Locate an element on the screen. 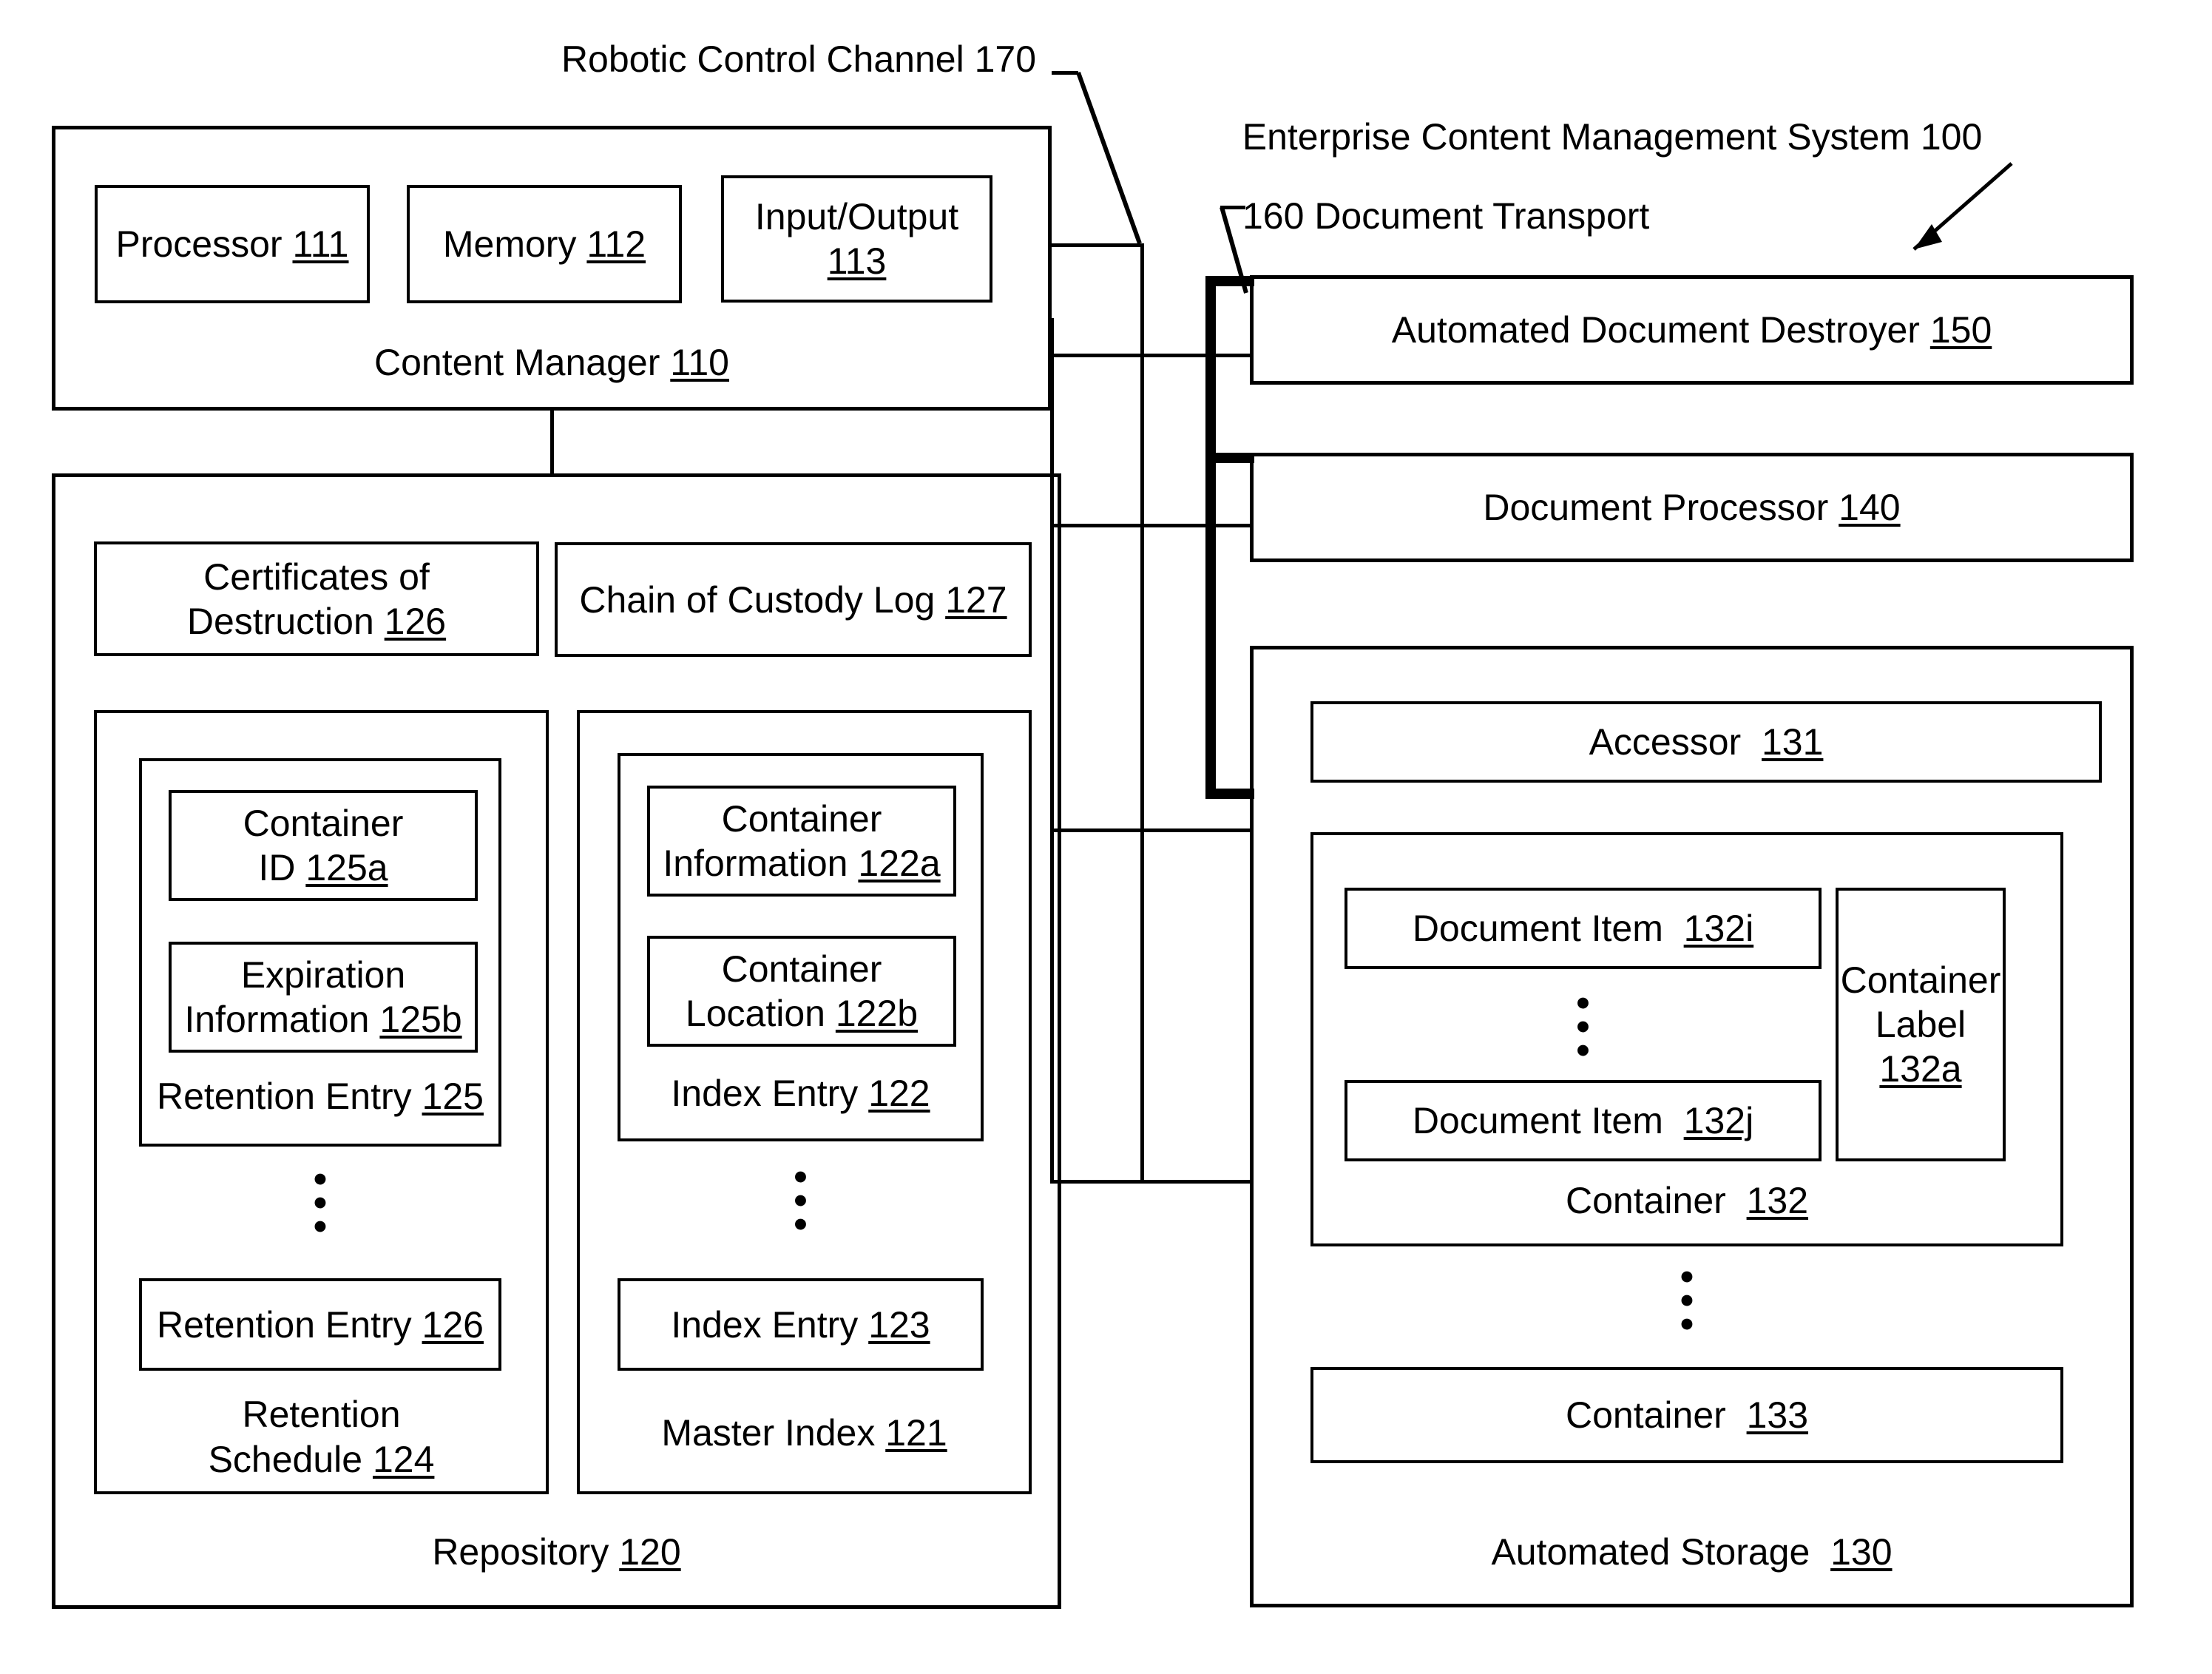  retention-entry-125-label: Retention Entry 125 is located at coordinates (320, 1096).